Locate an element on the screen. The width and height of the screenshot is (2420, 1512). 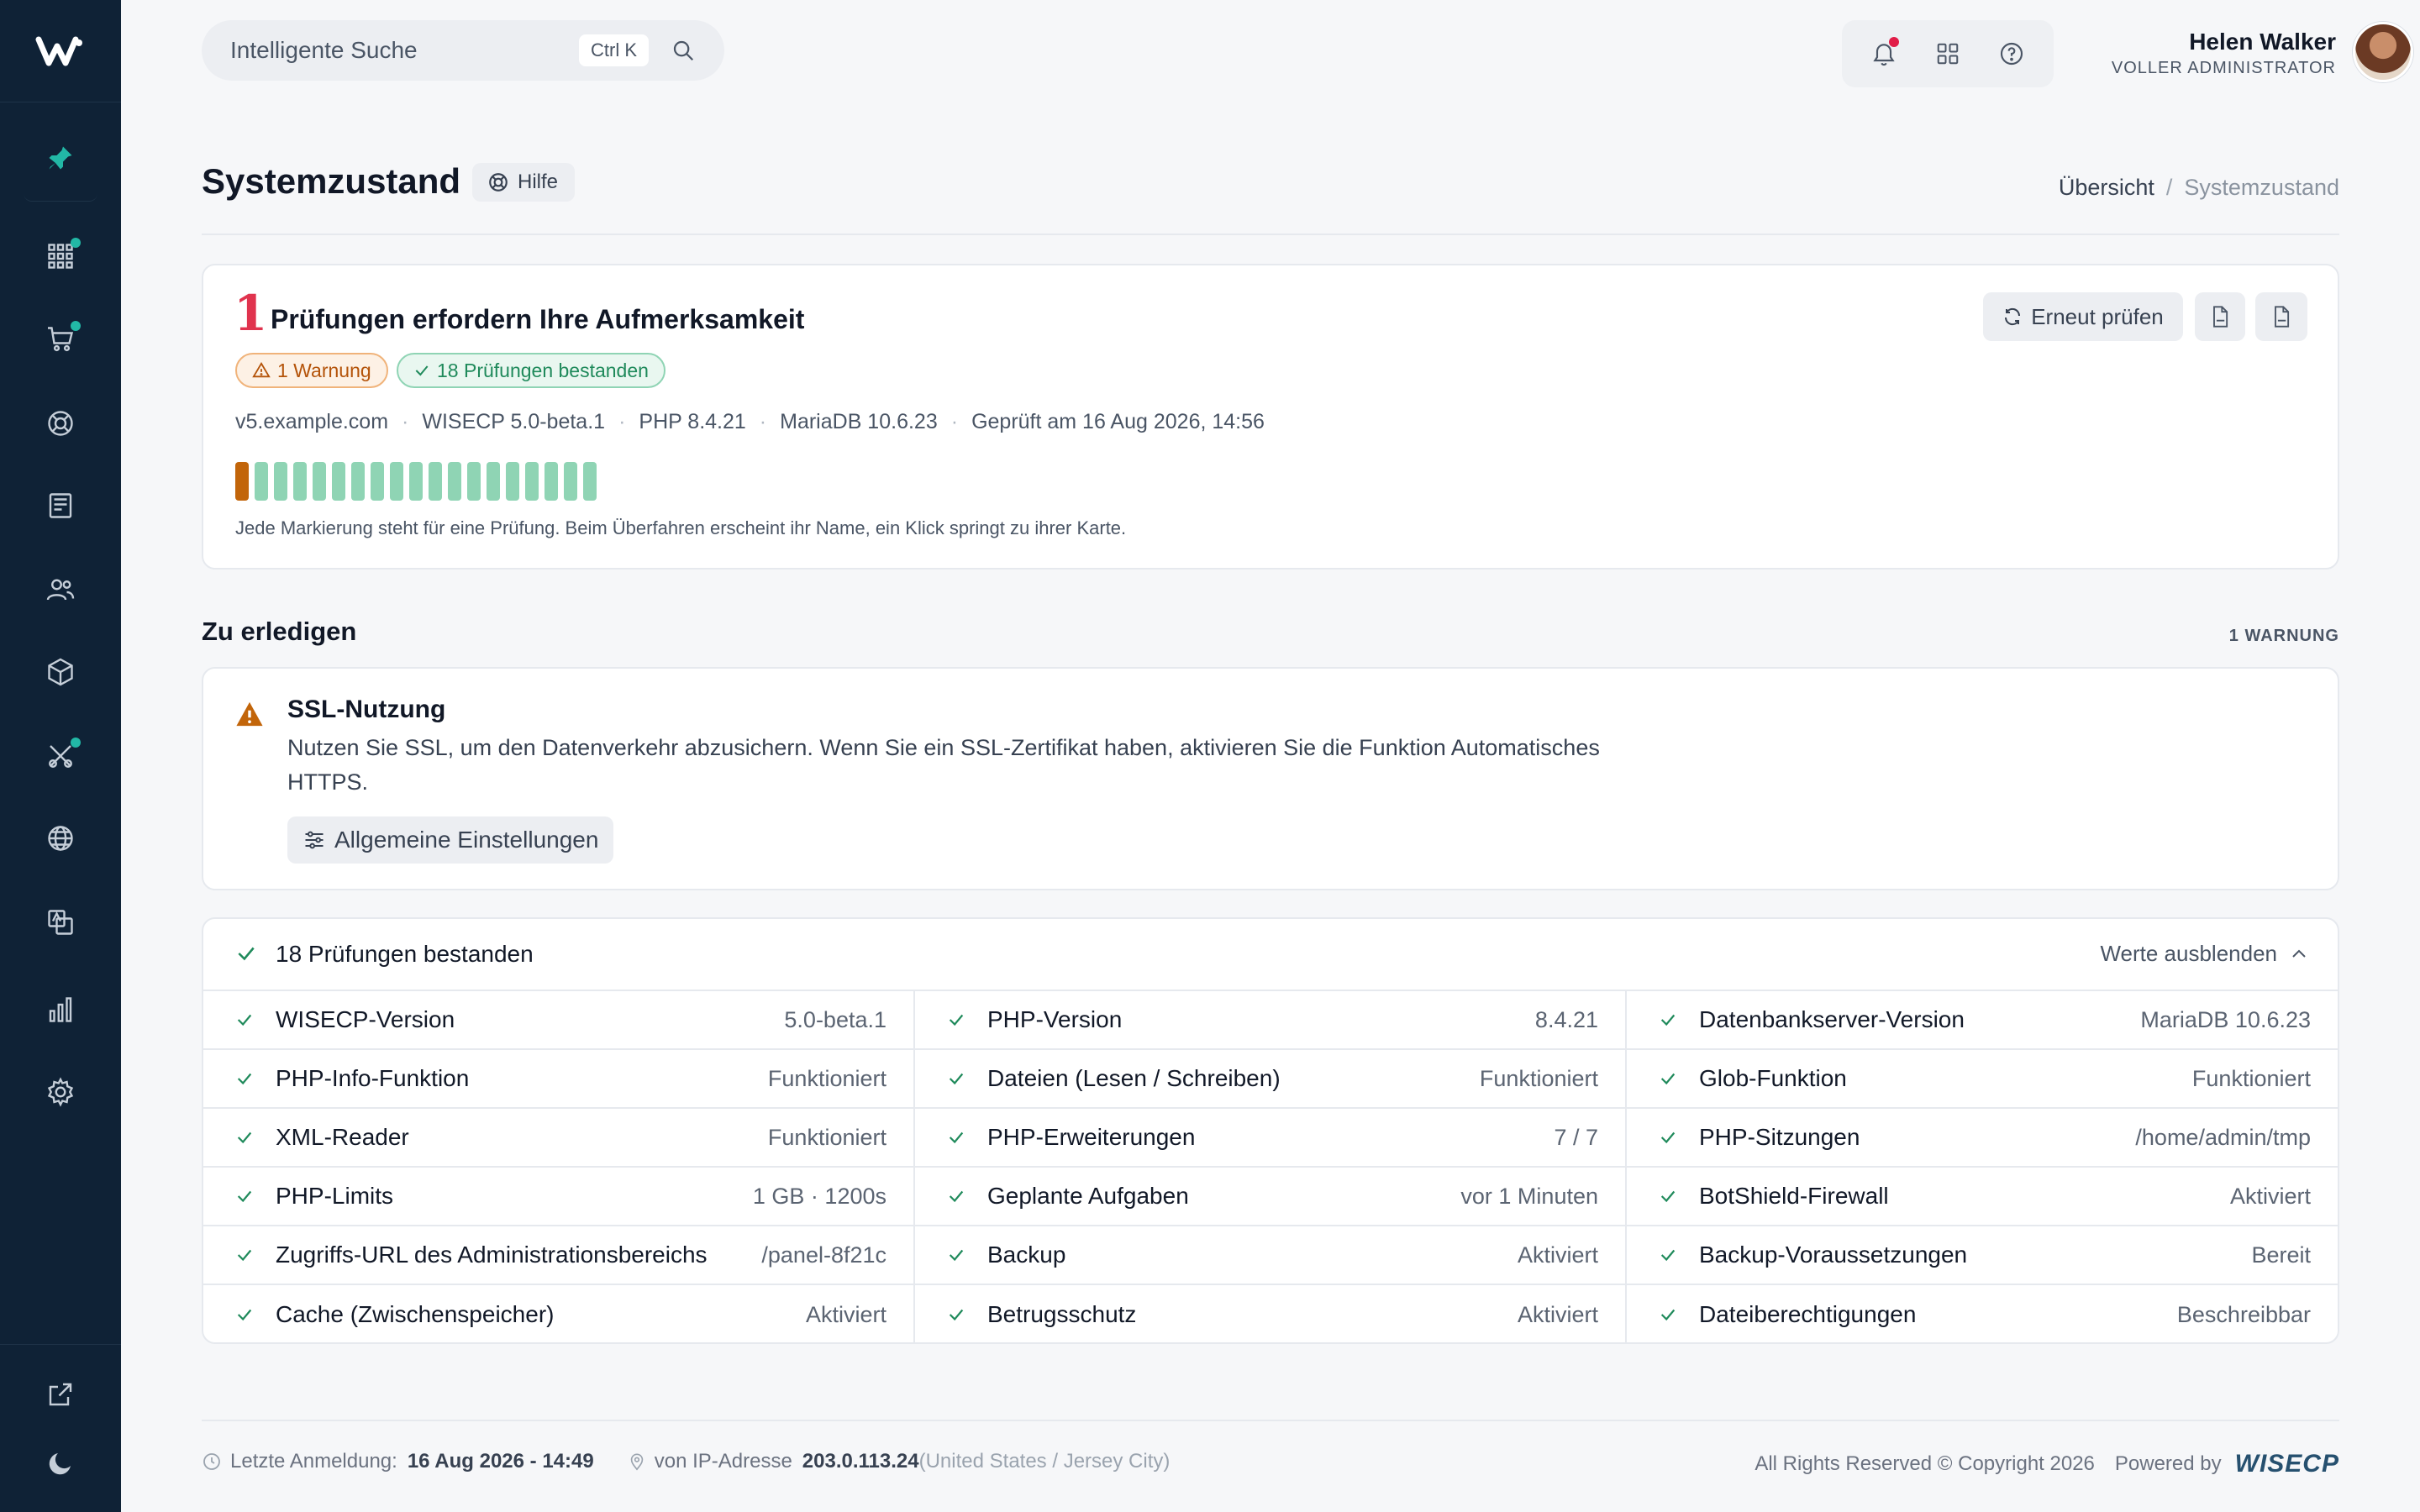
recheck-button: Erneut prüfen is located at coordinates (2083, 316).